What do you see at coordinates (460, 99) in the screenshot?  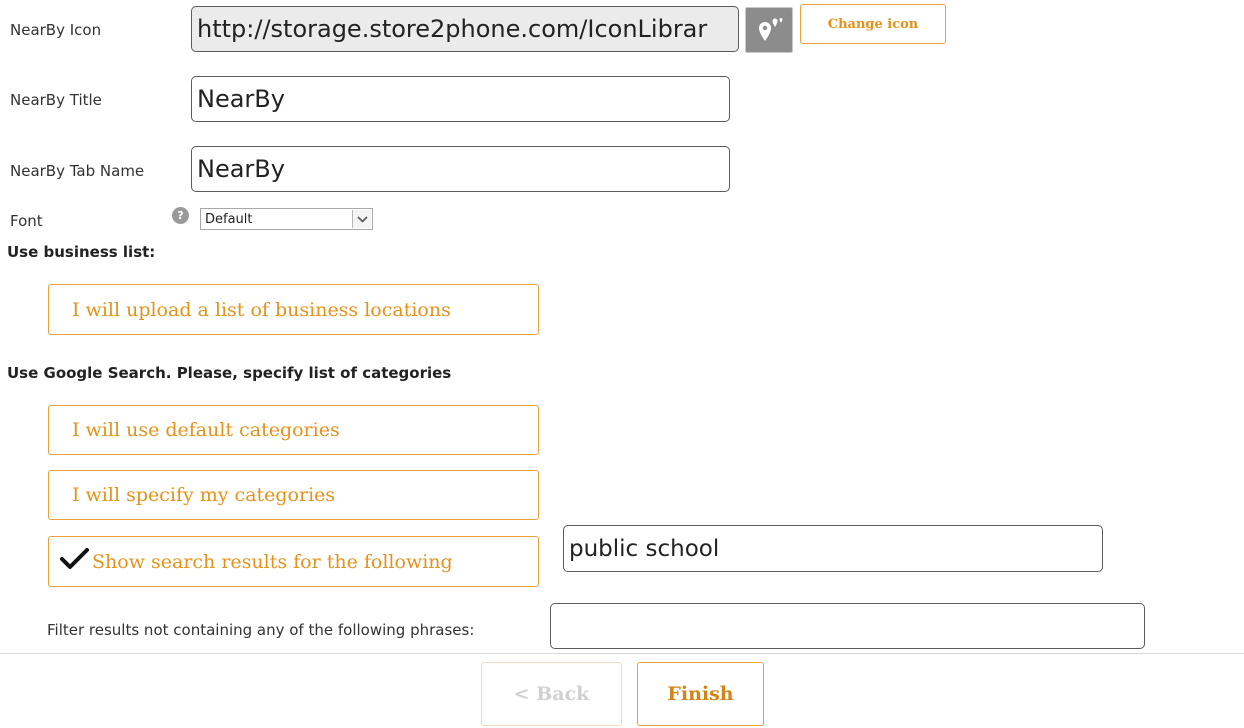 I see `title-input: NearBy` at bounding box center [460, 99].